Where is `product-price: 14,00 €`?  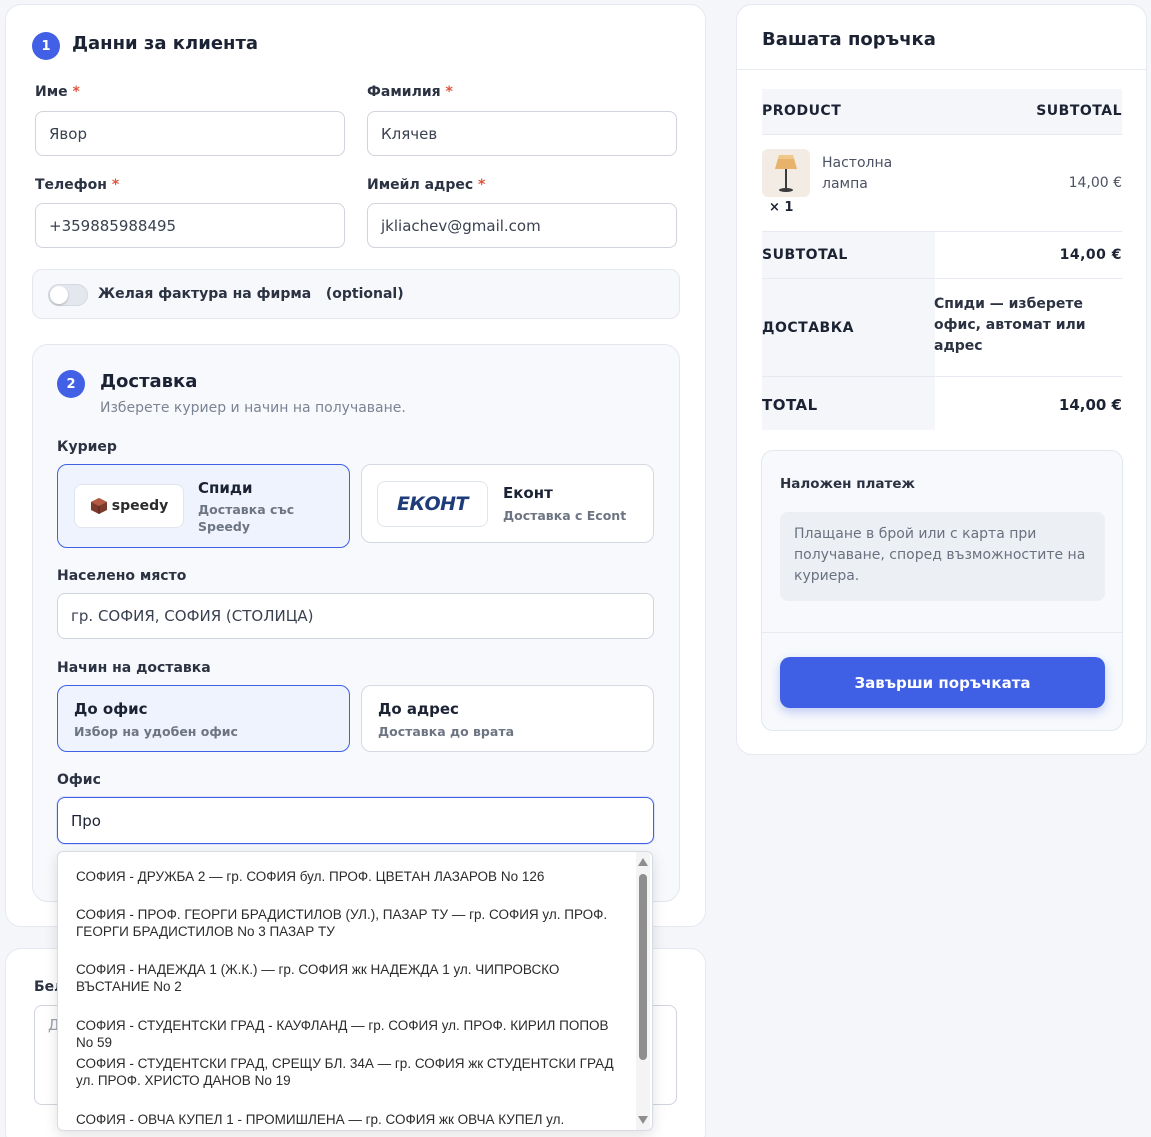
product-price: 14,00 € is located at coordinates (1095, 183).